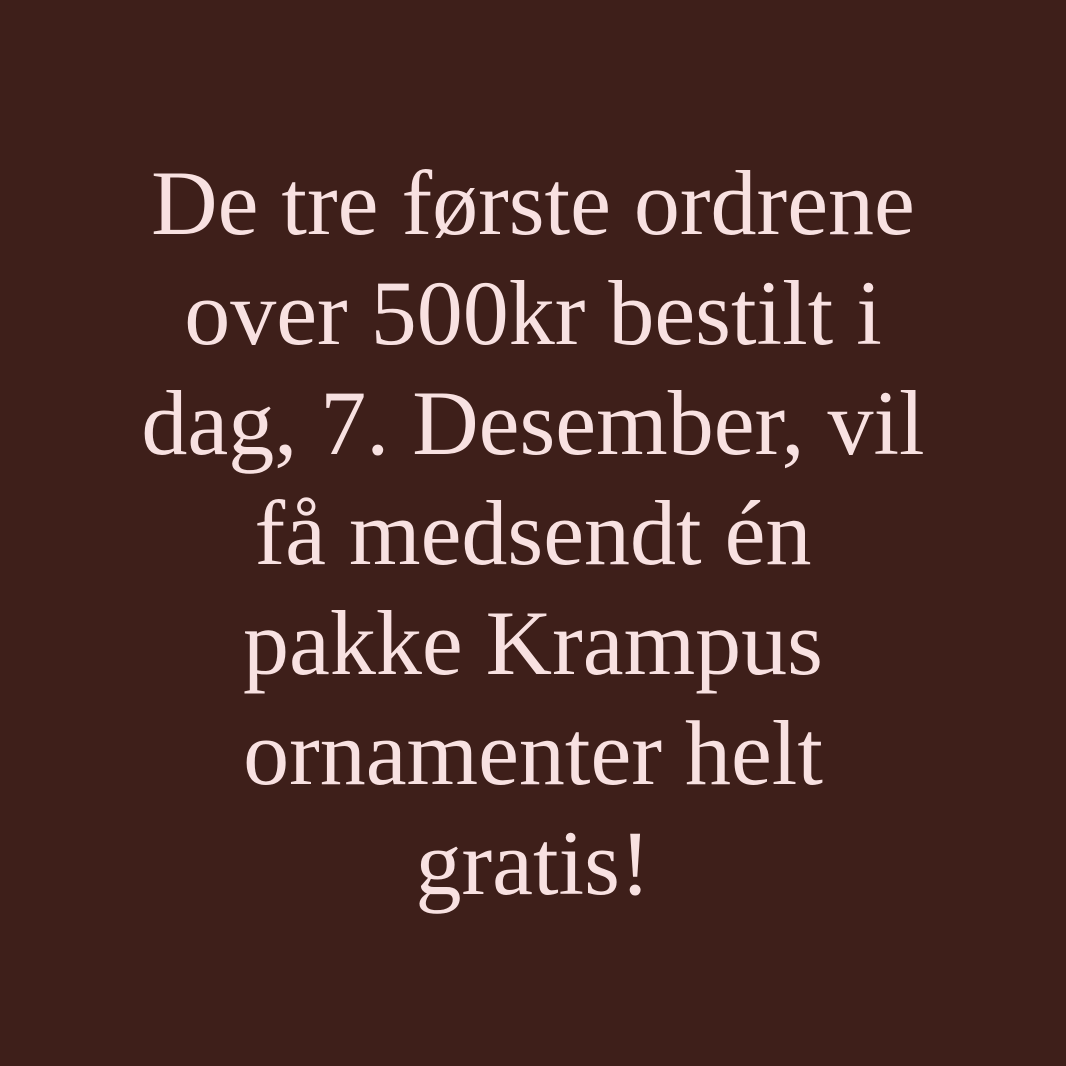 This screenshot has width=1066, height=1066. I want to click on promo-line-1: De tre første ordrene, so click(533, 203).